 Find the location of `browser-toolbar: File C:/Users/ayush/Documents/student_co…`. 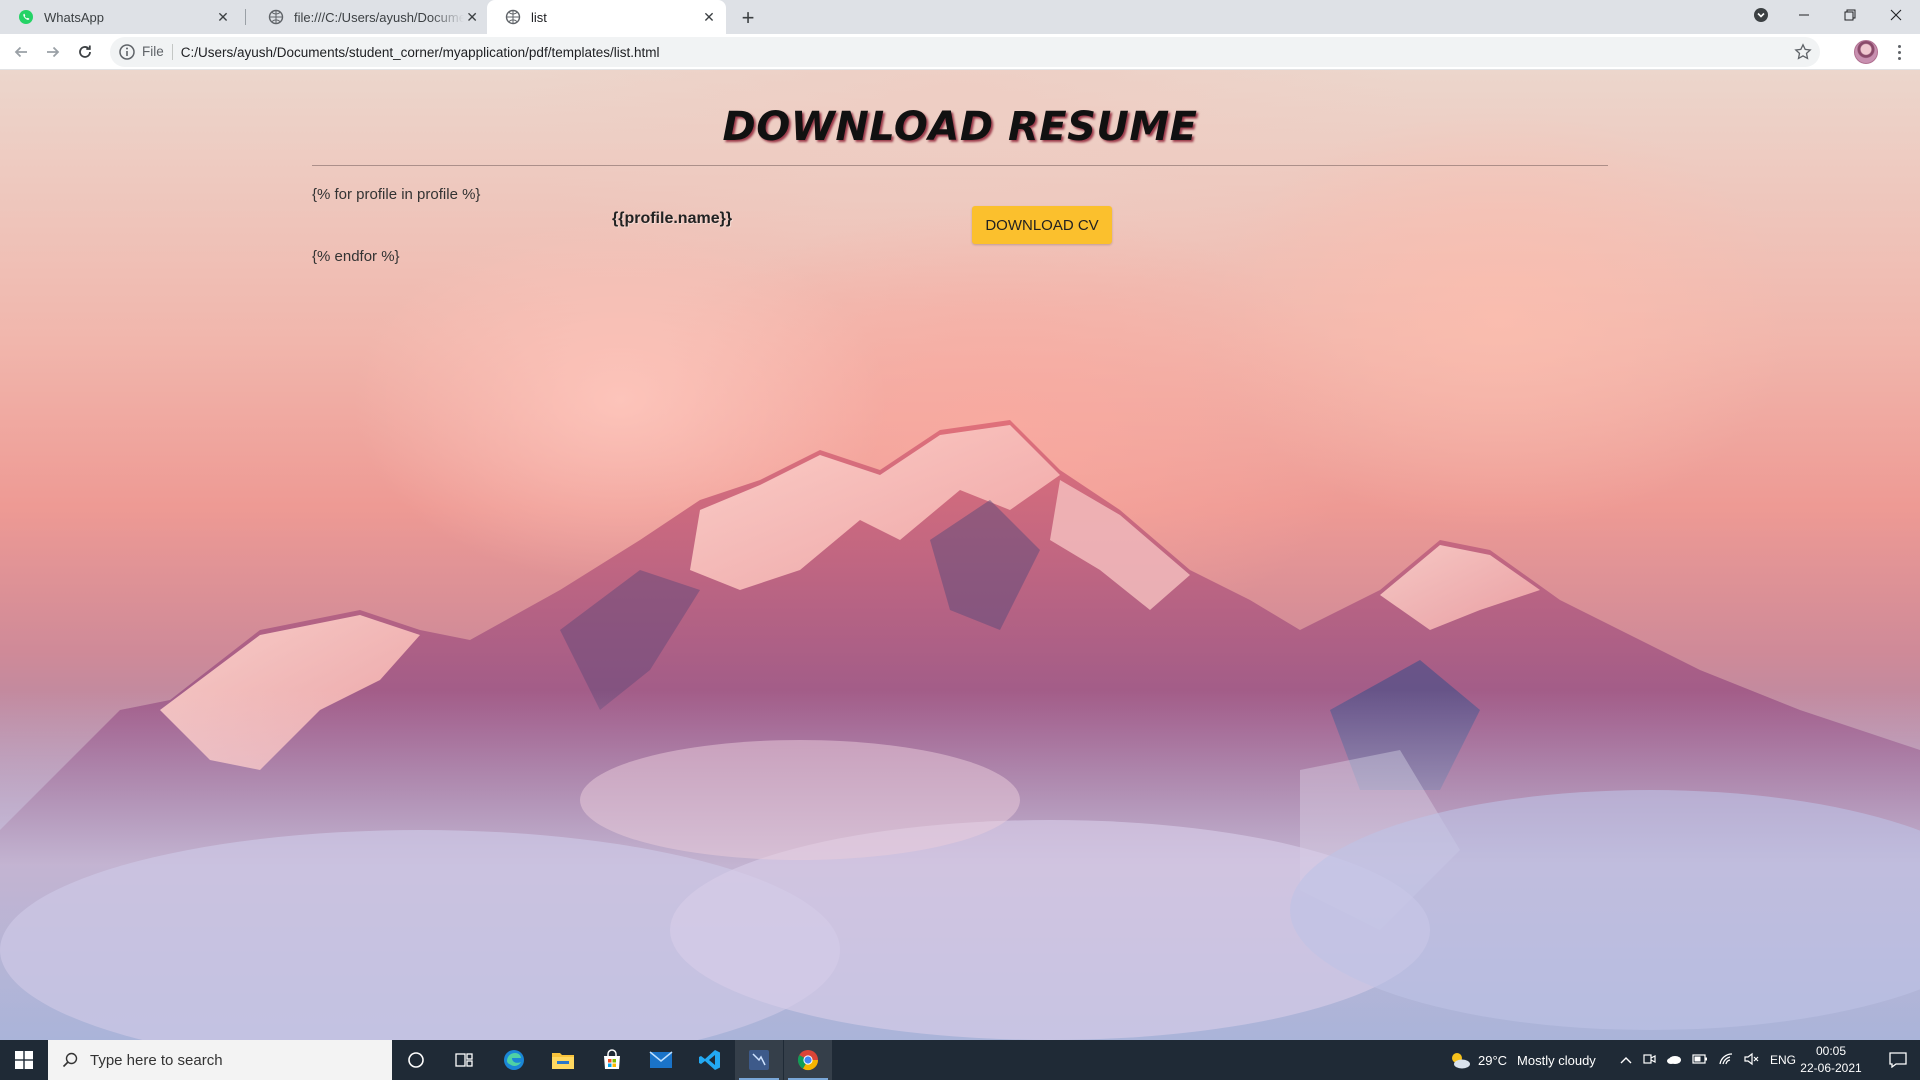

browser-toolbar: File C:/Users/ayush/Documents/student_co… is located at coordinates (960, 52).